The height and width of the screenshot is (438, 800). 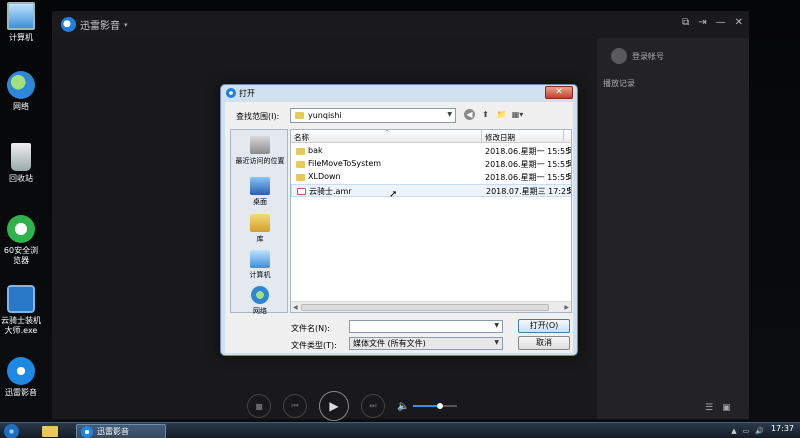 I want to click on column-name: 名称, so click(x=301, y=137).